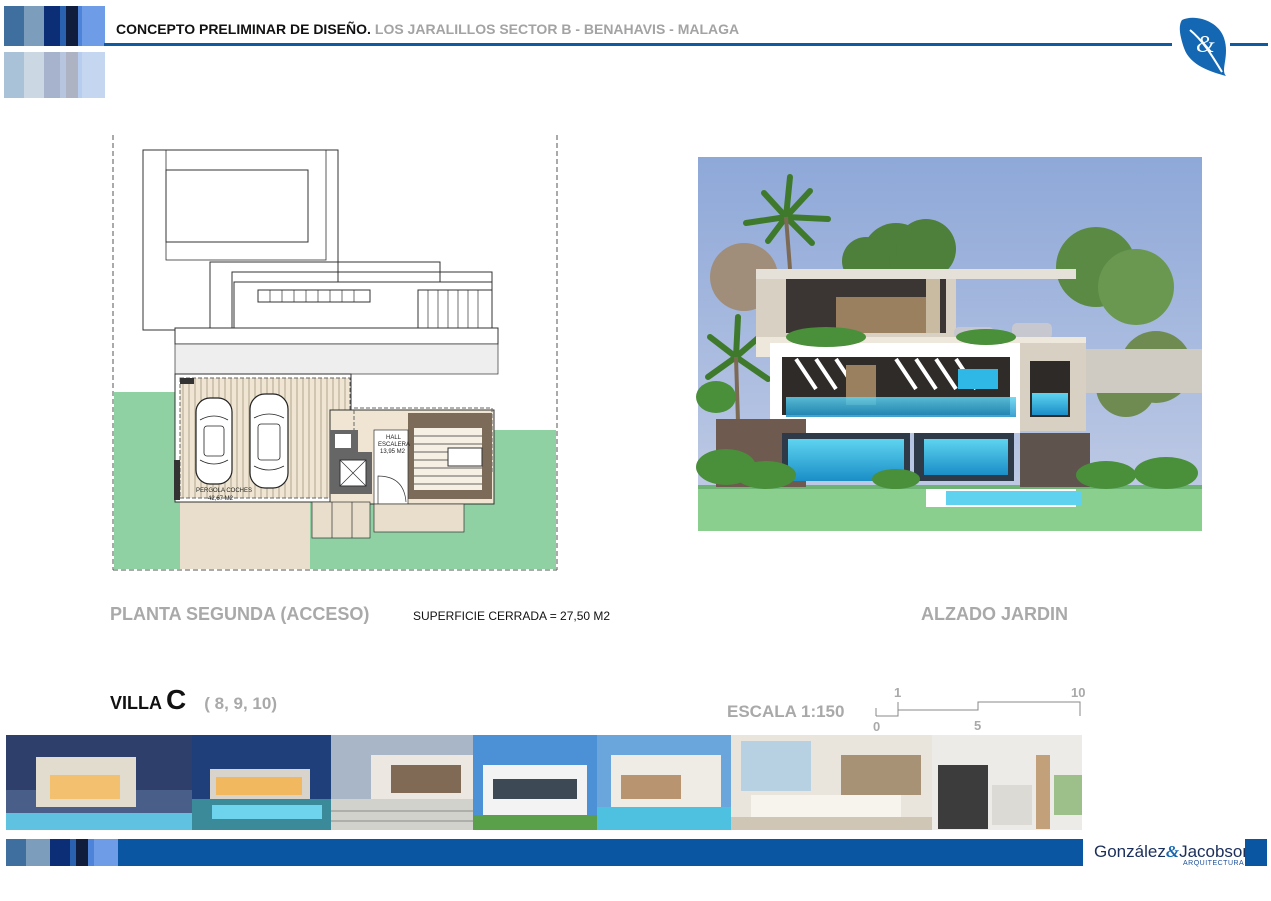  I want to click on footer-swatch-block, so click(62, 852).